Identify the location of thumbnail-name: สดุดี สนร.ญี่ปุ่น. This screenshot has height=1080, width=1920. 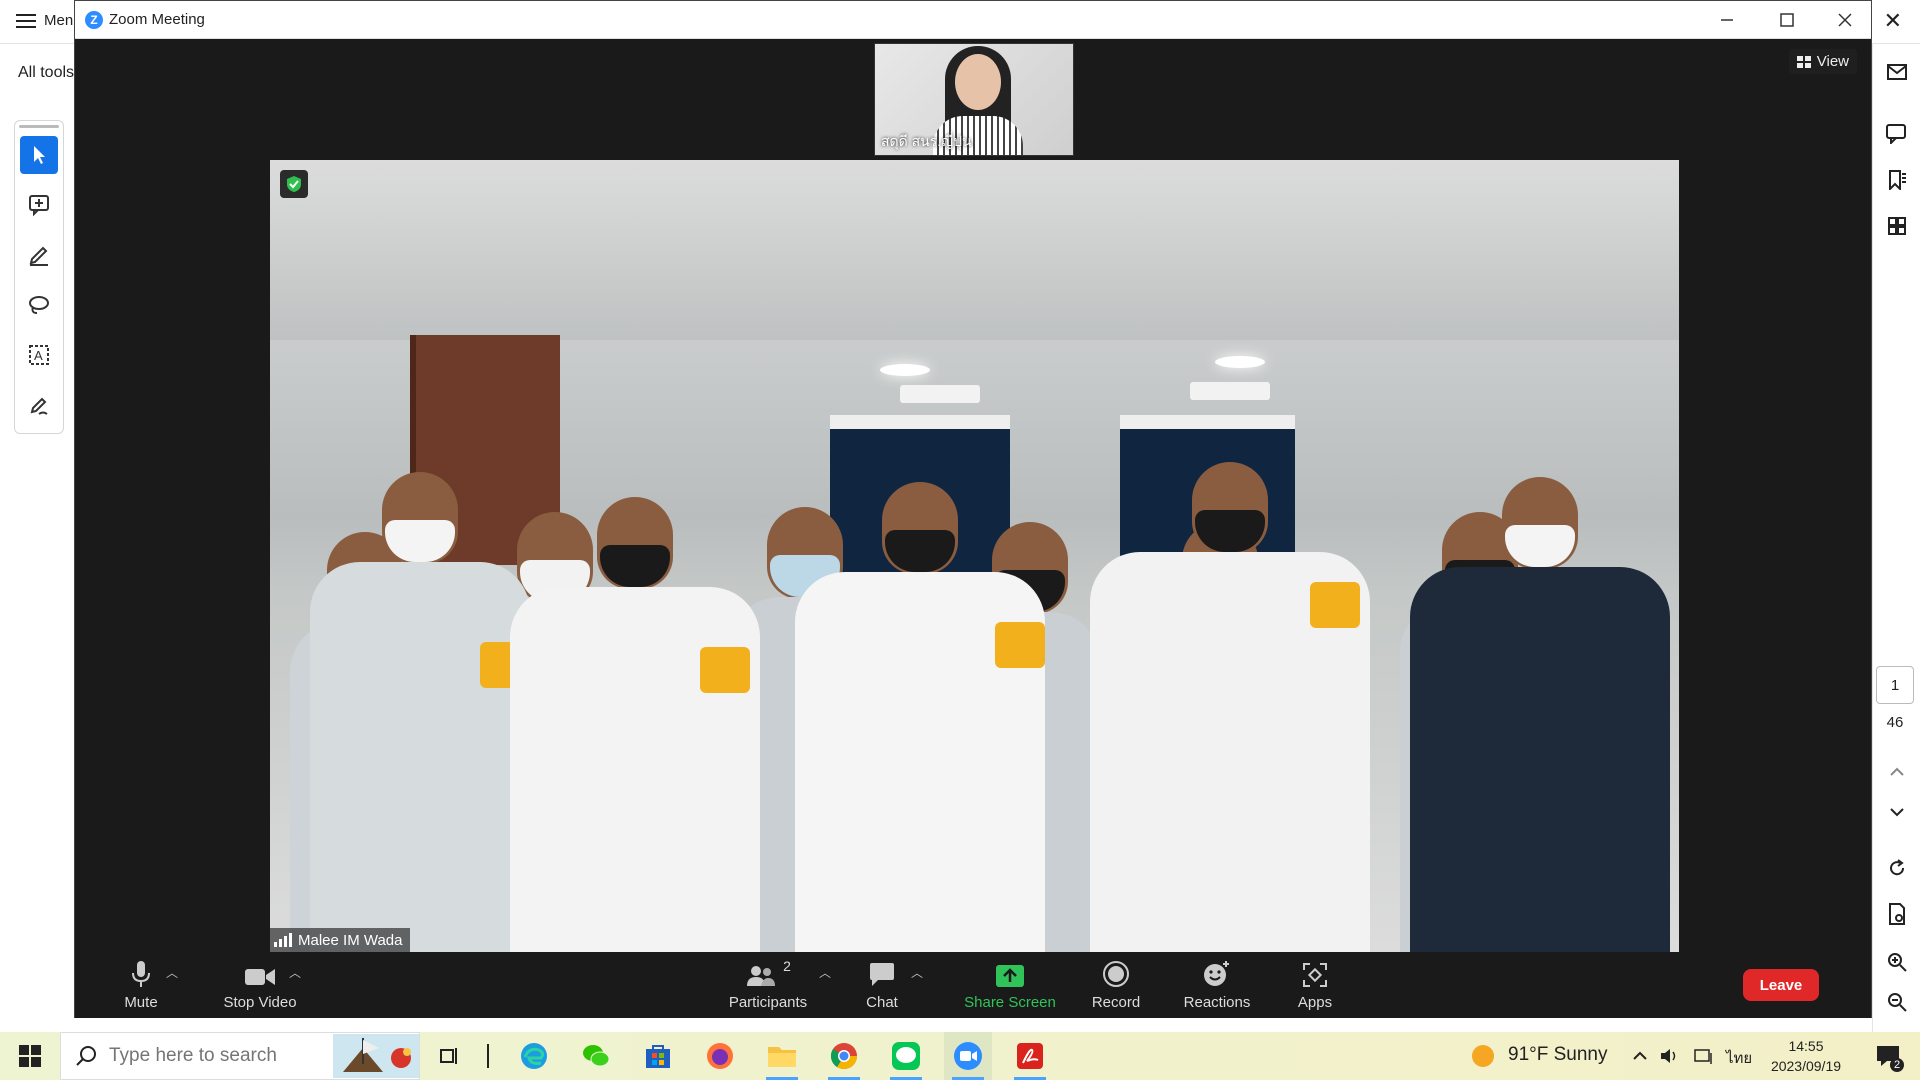
(926, 141).